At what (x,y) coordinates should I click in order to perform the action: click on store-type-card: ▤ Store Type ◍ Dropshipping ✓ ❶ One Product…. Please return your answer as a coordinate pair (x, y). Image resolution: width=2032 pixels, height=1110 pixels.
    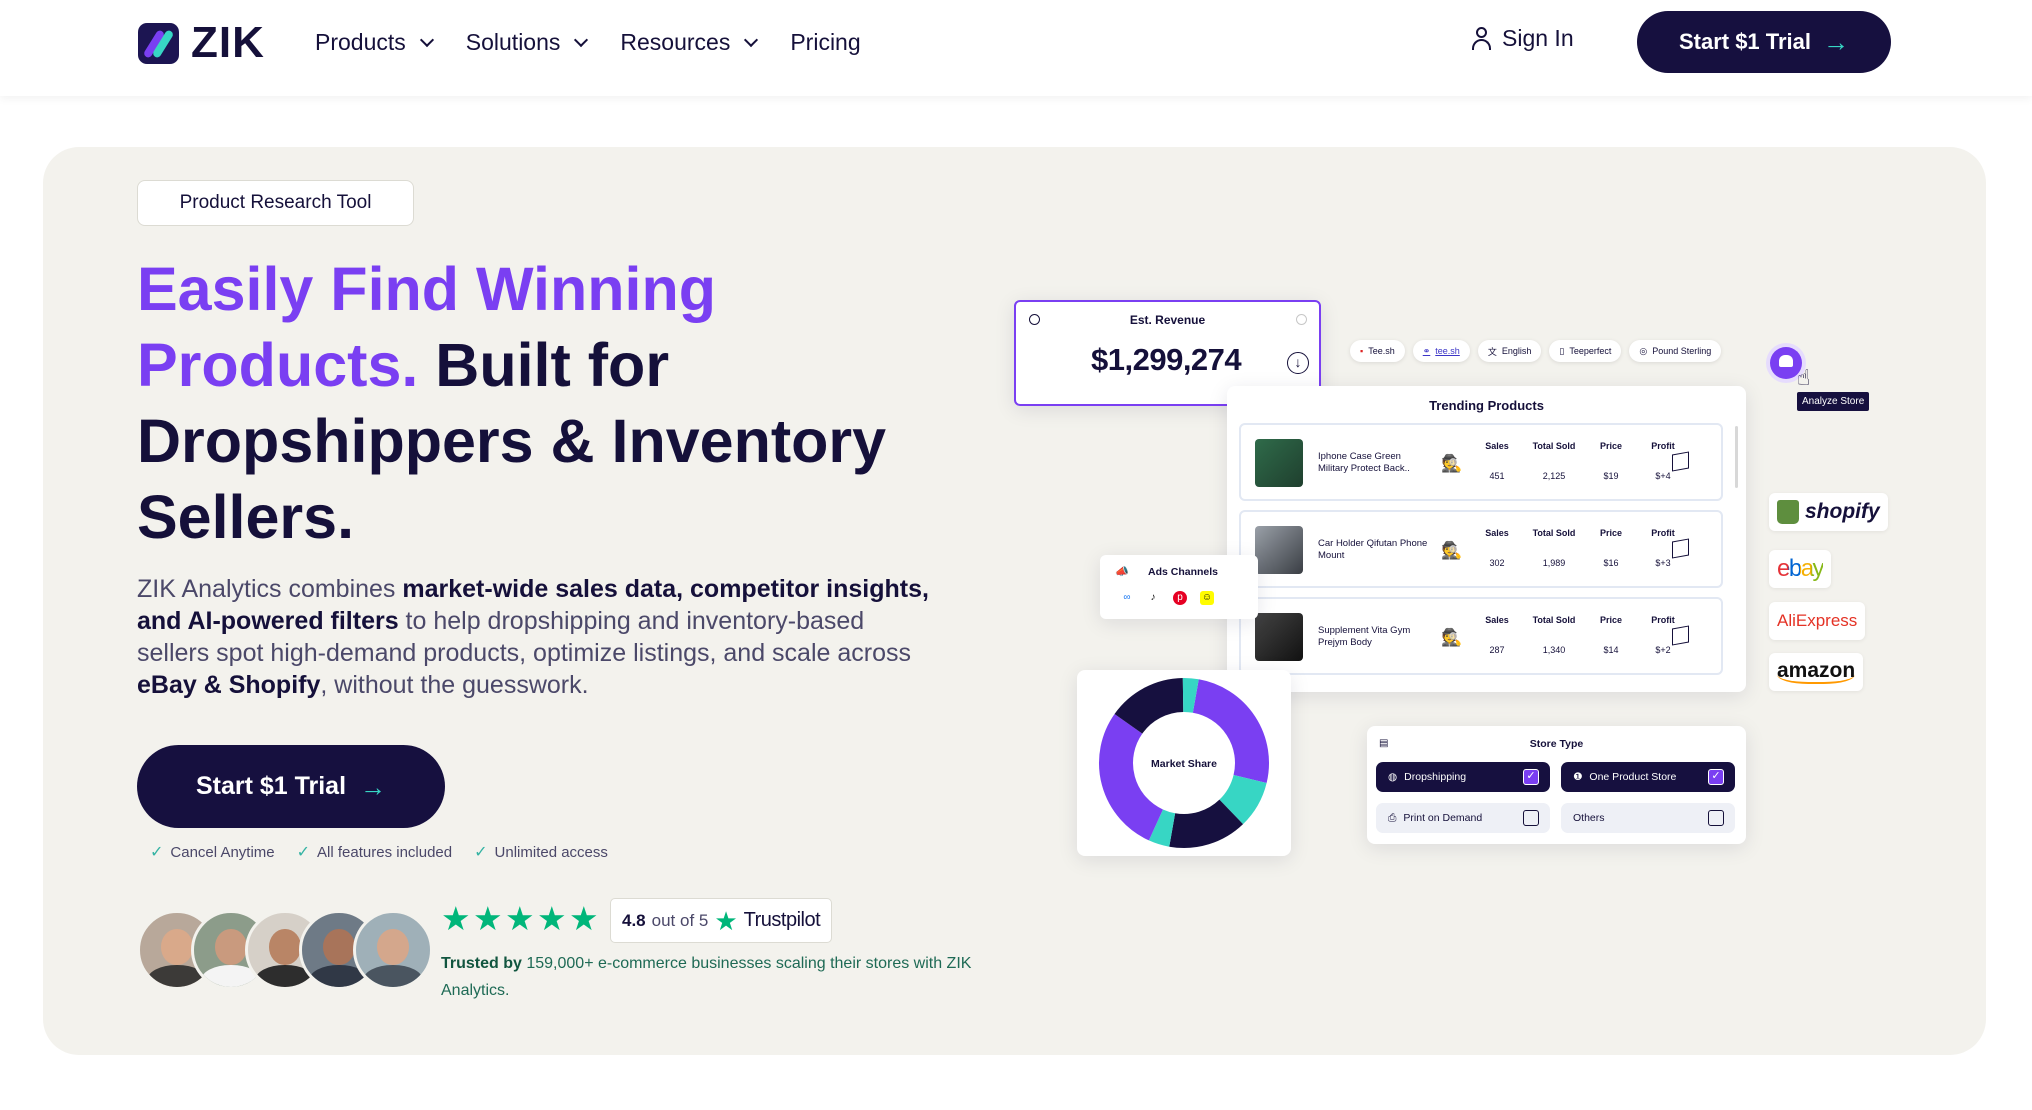
    Looking at the image, I should click on (1556, 785).